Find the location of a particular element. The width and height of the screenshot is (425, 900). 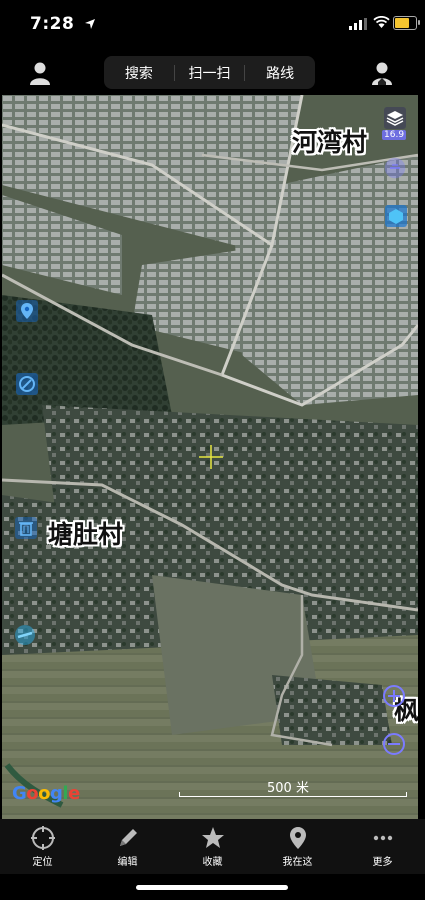

scale-bar: 500 米 is located at coordinates (293, 789).